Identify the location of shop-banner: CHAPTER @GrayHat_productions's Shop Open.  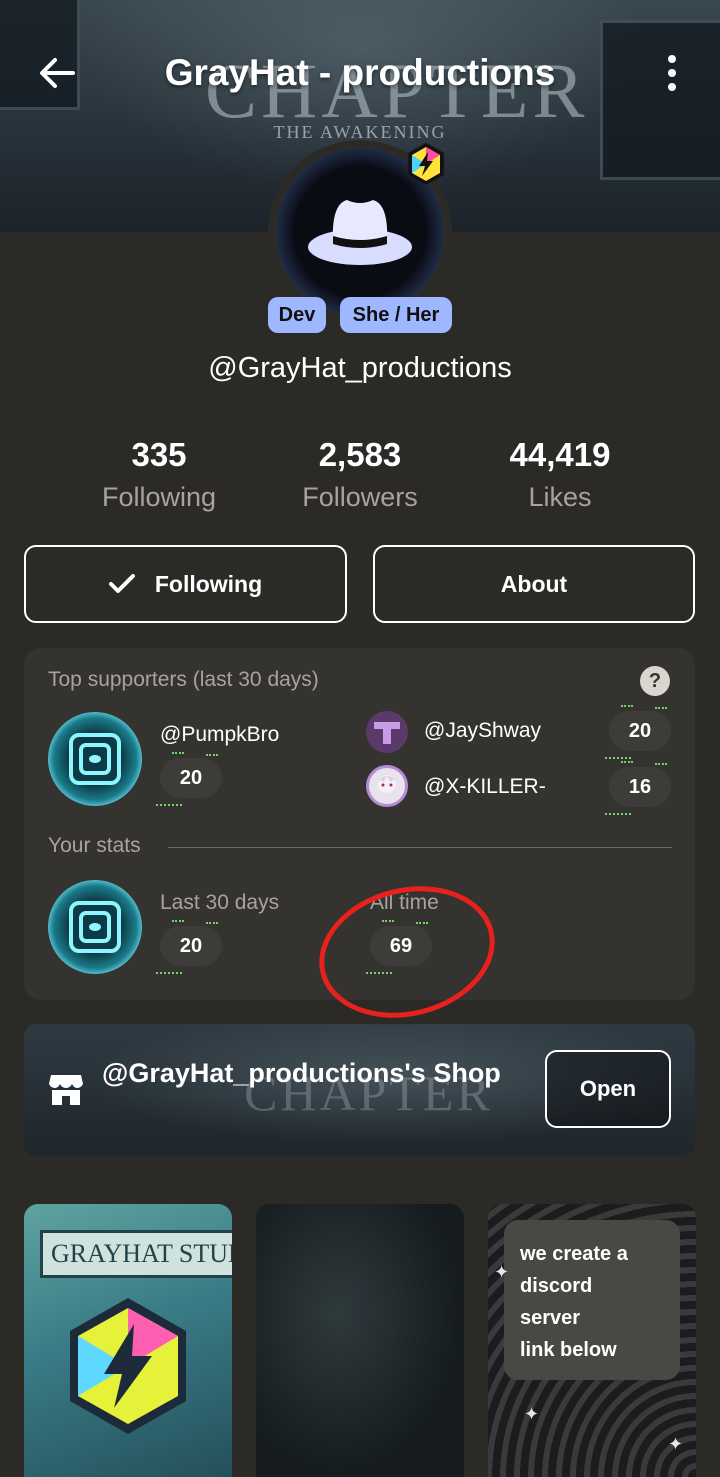
(359, 1090).